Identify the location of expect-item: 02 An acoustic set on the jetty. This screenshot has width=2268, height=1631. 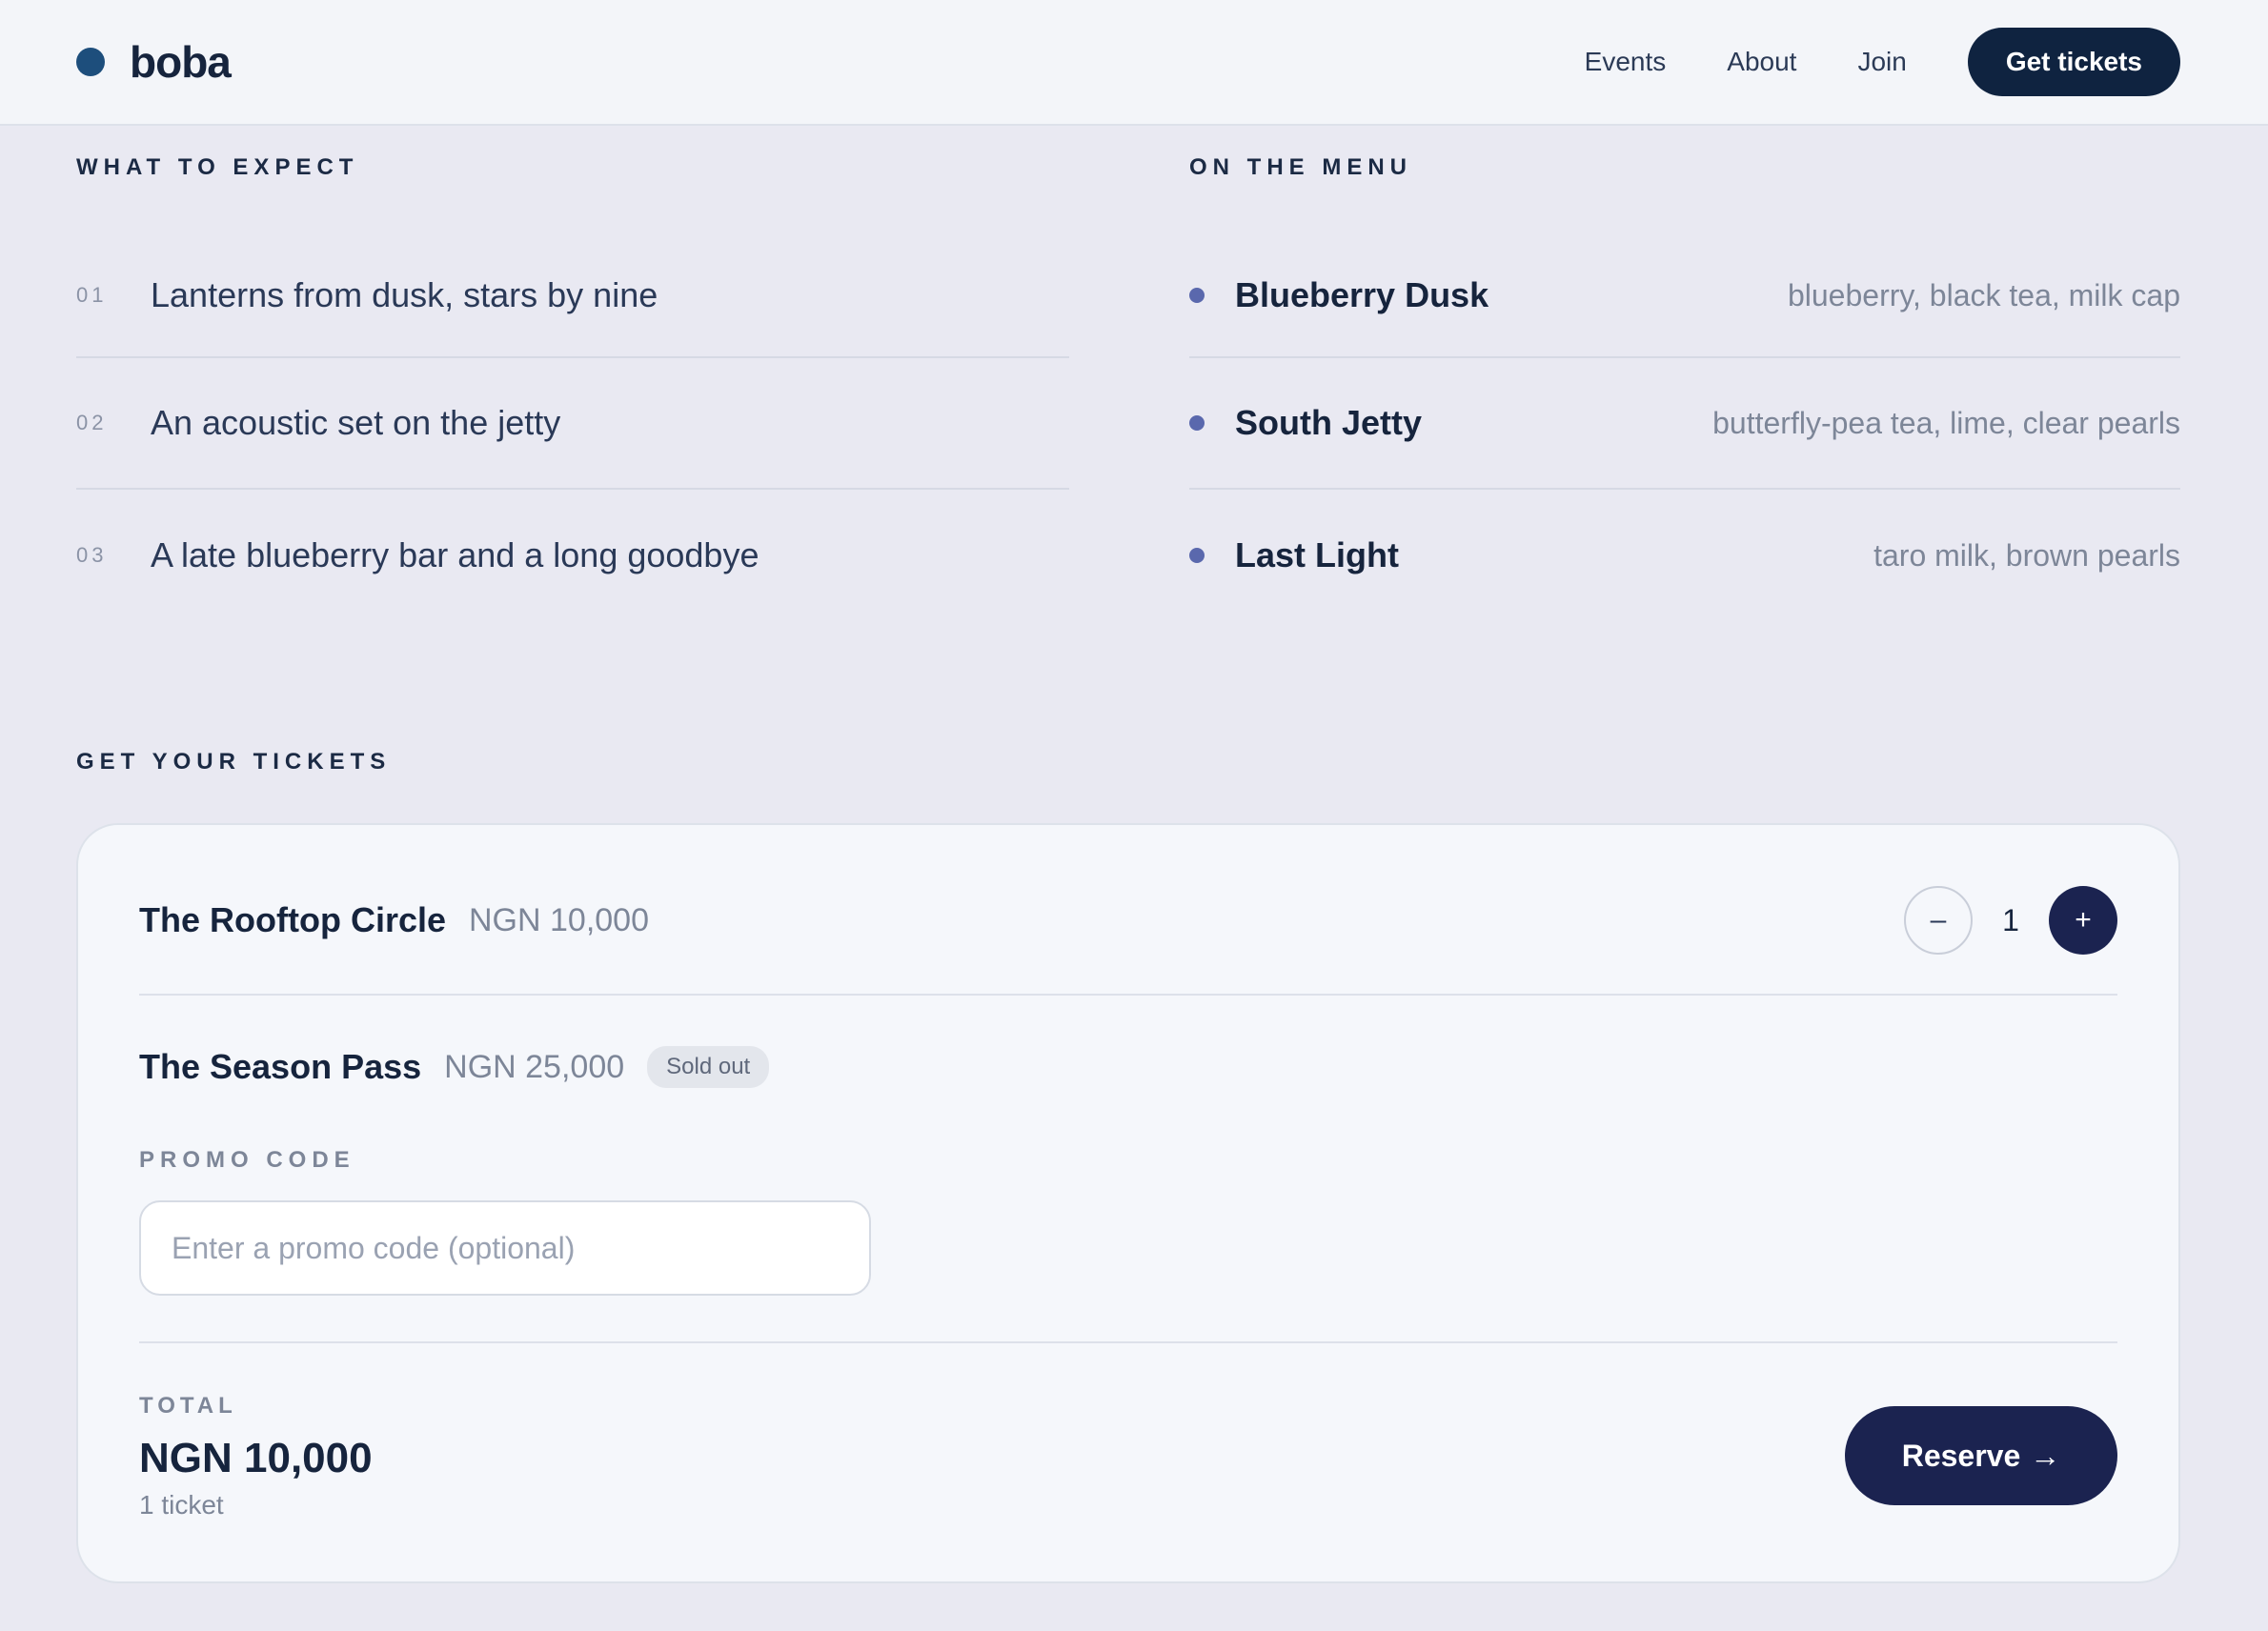
(572, 424).